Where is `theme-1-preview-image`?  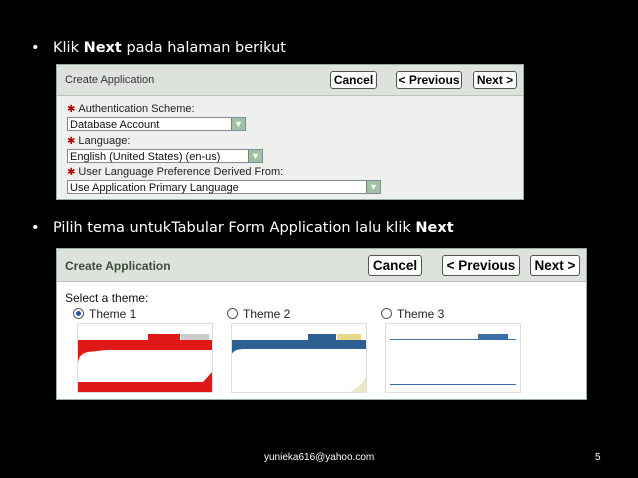
theme-1-preview-image is located at coordinates (145, 358).